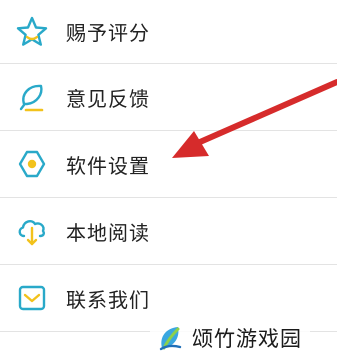 The width and height of the screenshot is (337, 364). I want to click on menu-item-label: 软件设置, so click(108, 165).